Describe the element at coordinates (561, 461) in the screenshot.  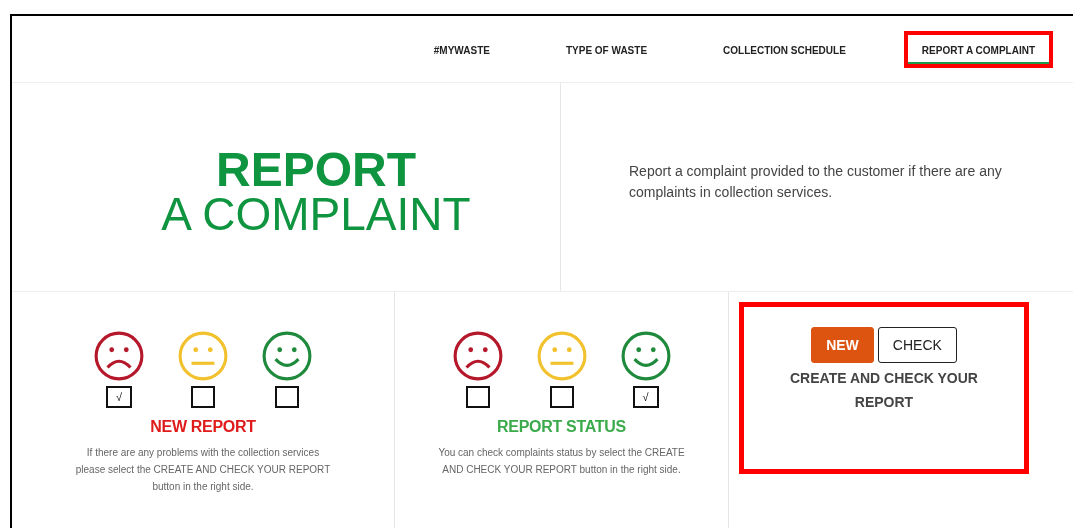
I see `panel-description: You can check complaints status by select the CREATE AND CHECK YOUR REPORT button in the right side.` at that location.